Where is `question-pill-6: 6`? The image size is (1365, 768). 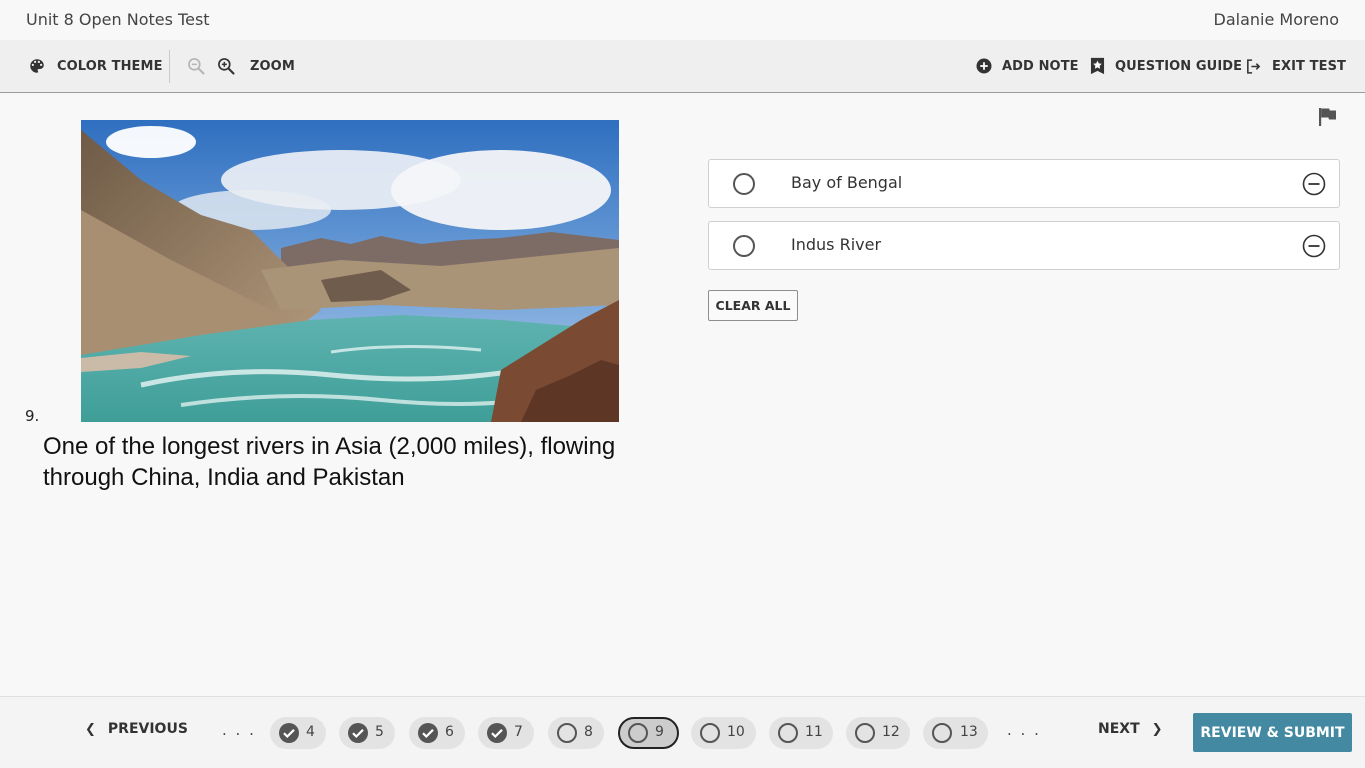
question-pill-6: 6 is located at coordinates (437, 733).